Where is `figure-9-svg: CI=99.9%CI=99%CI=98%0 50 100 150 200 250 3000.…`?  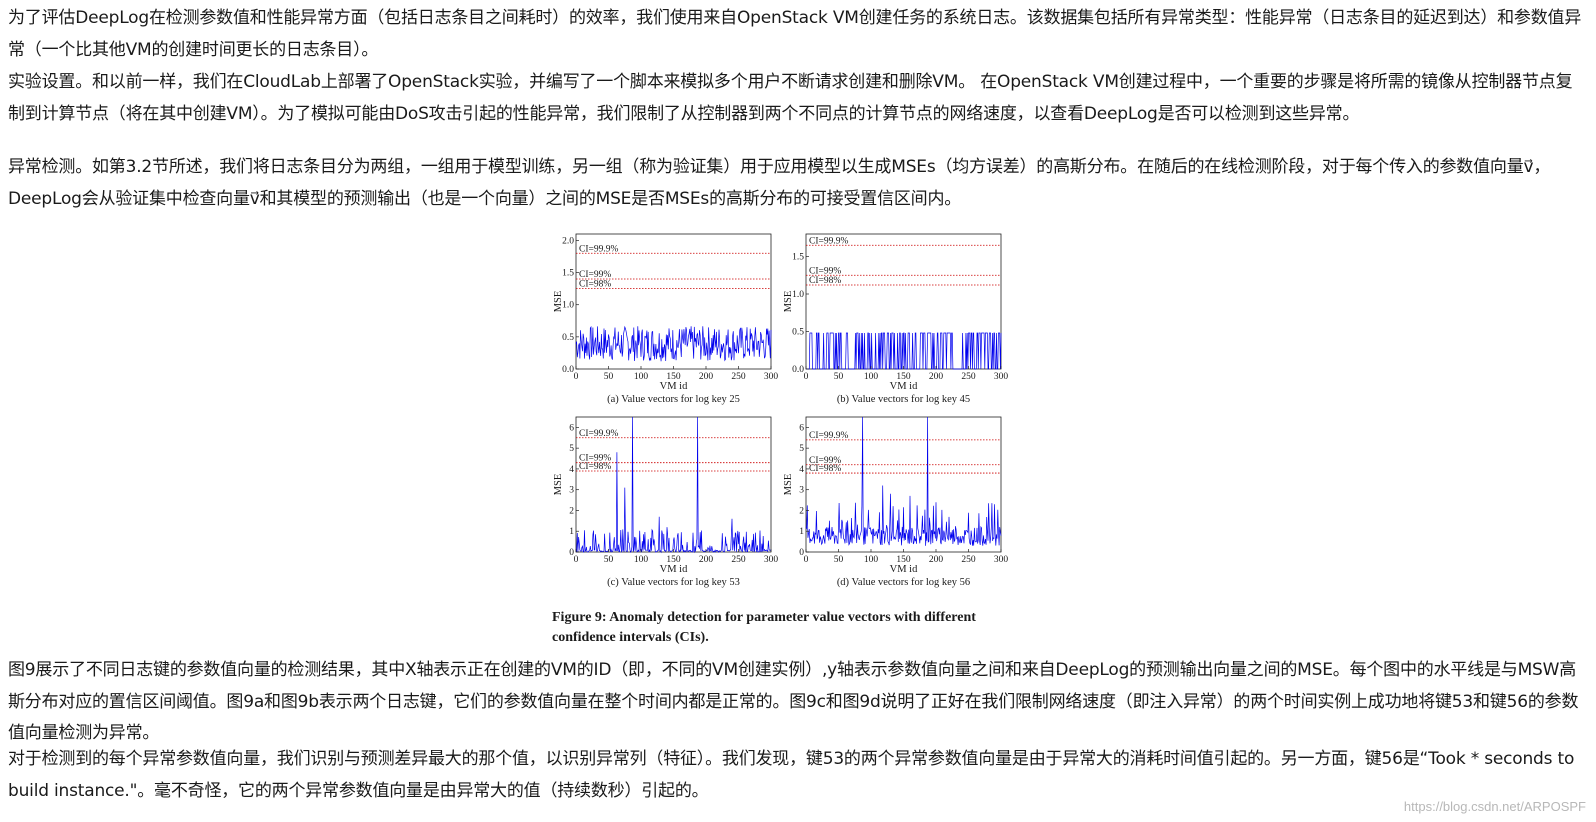
figure-9-svg: CI=99.9%CI=99%CI=98%0 50 100 150 200 250 3000.… is located at coordinates (781, 410).